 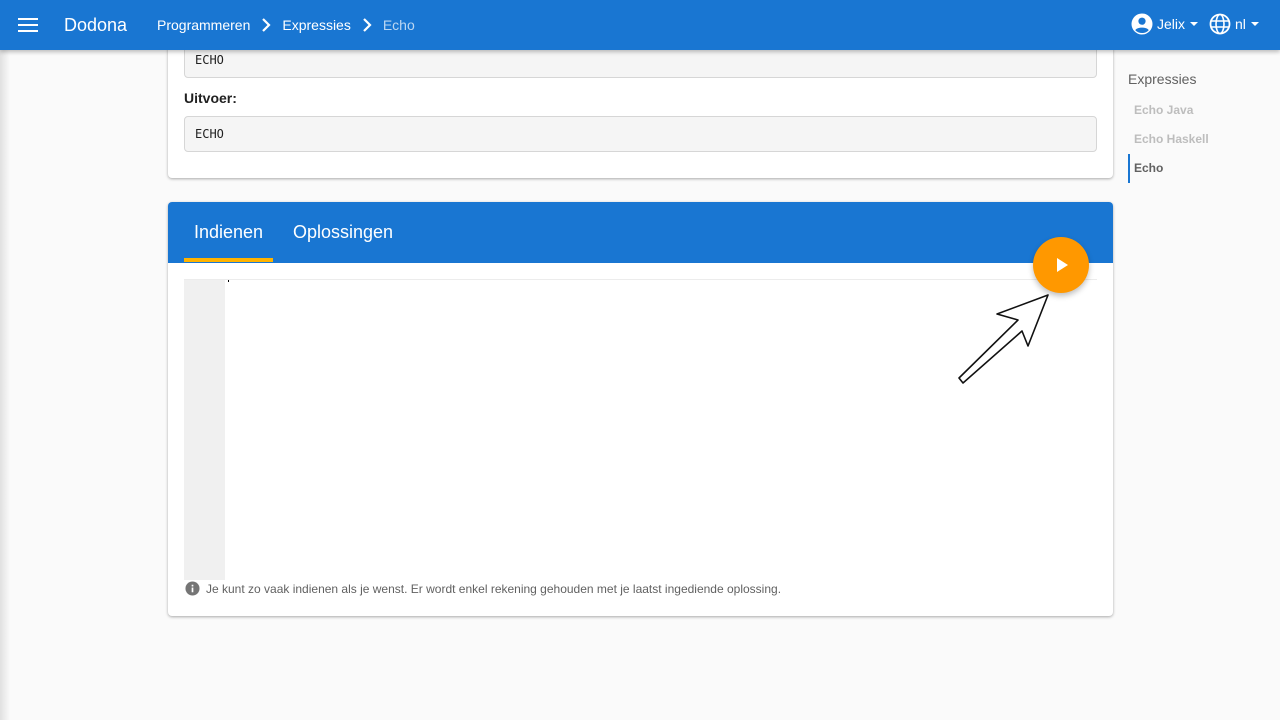 I want to click on menu-button, so click(x=28, y=25).